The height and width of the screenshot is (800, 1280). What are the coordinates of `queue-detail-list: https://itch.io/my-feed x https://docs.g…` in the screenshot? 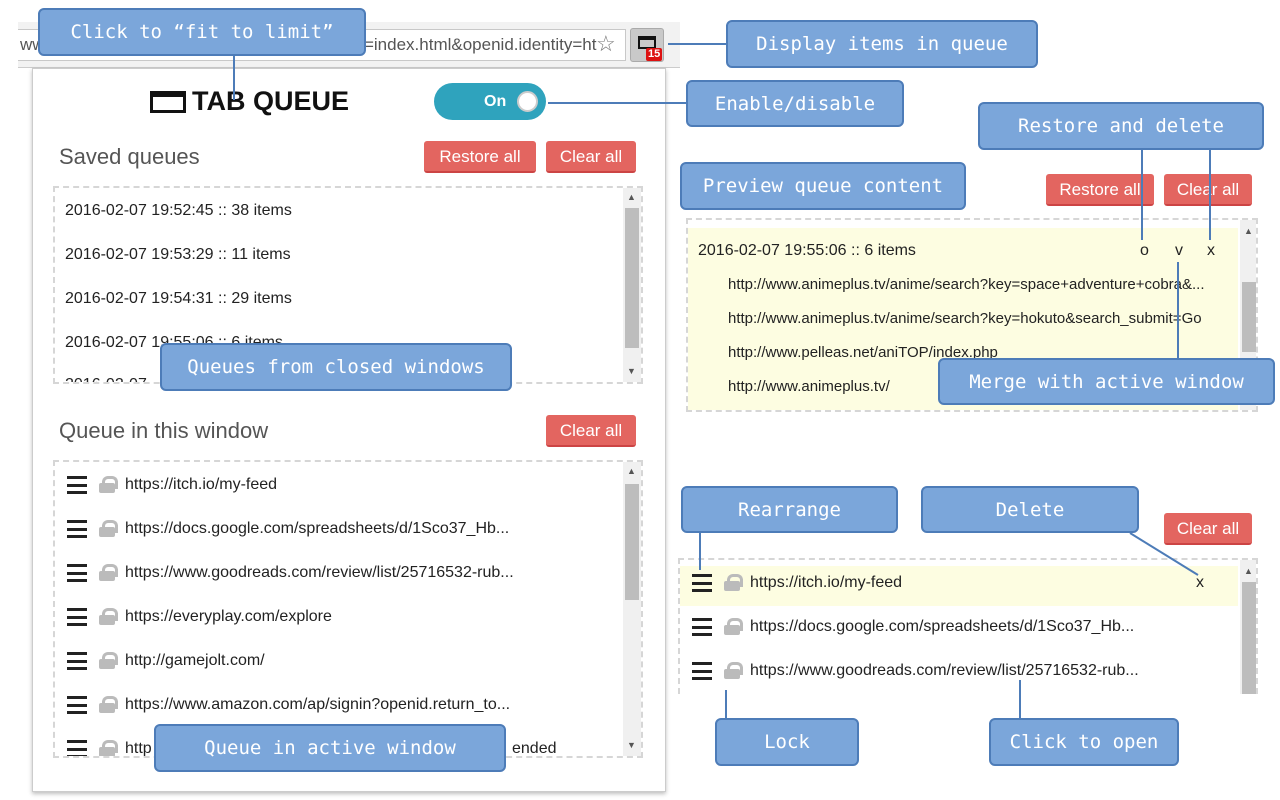 It's located at (968, 626).